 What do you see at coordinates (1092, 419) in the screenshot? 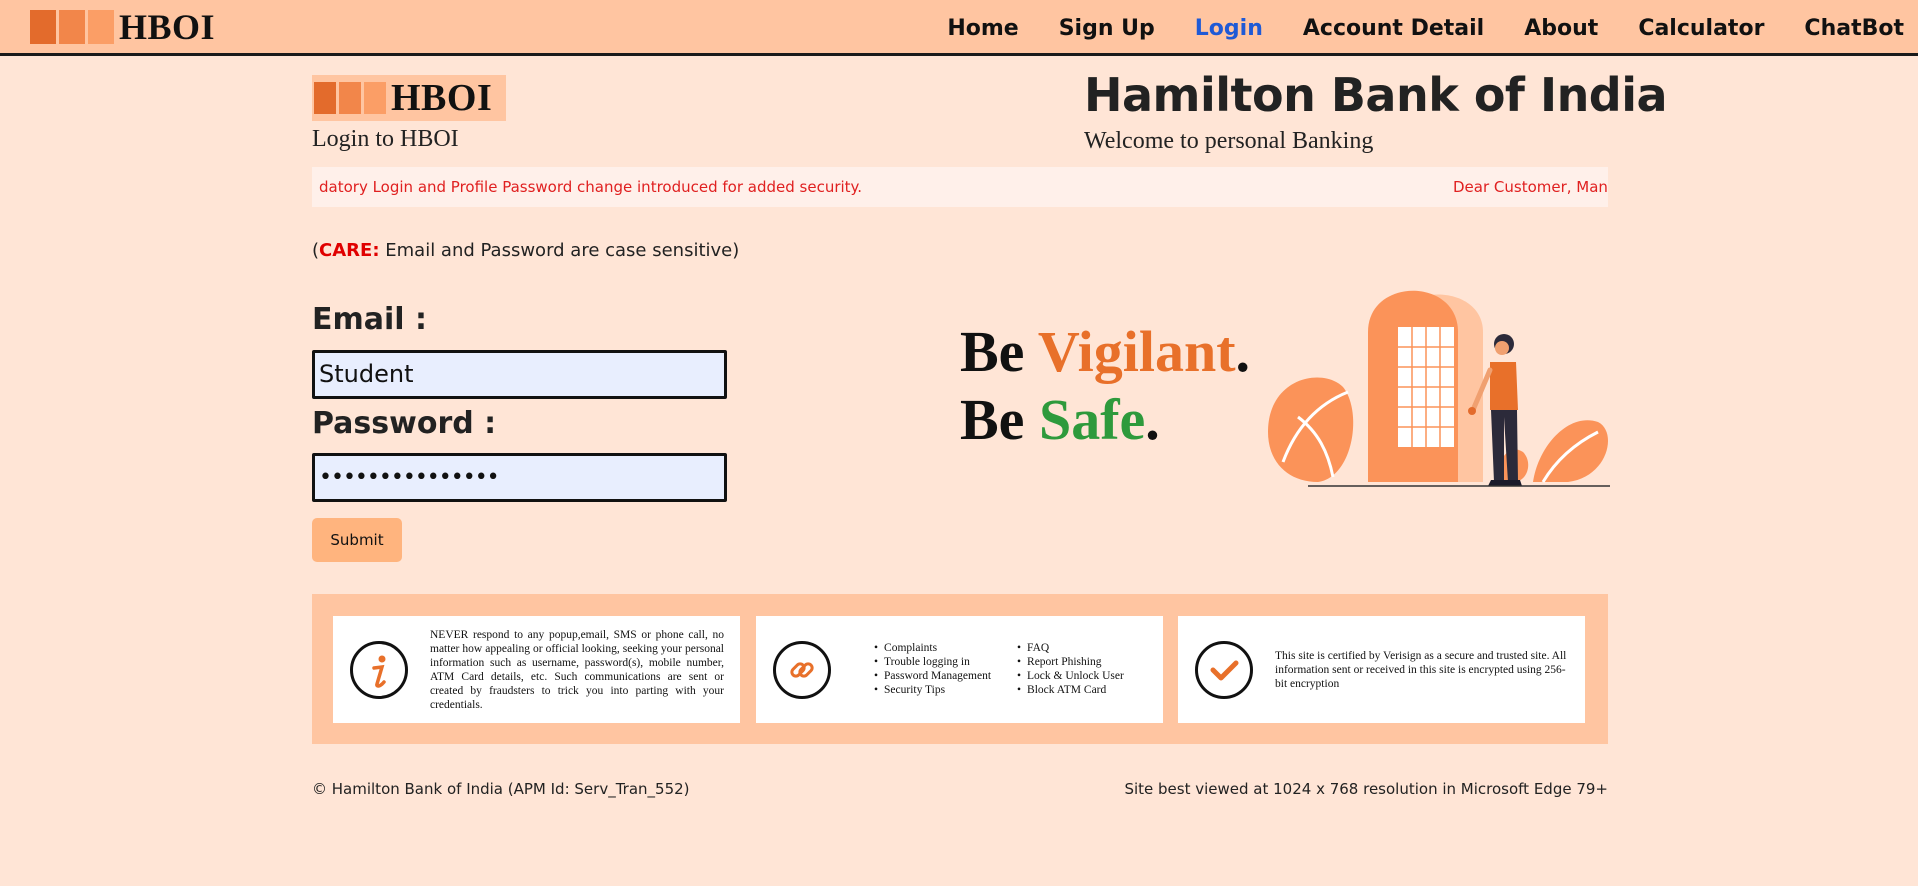
I see `safe-word: Safe` at bounding box center [1092, 419].